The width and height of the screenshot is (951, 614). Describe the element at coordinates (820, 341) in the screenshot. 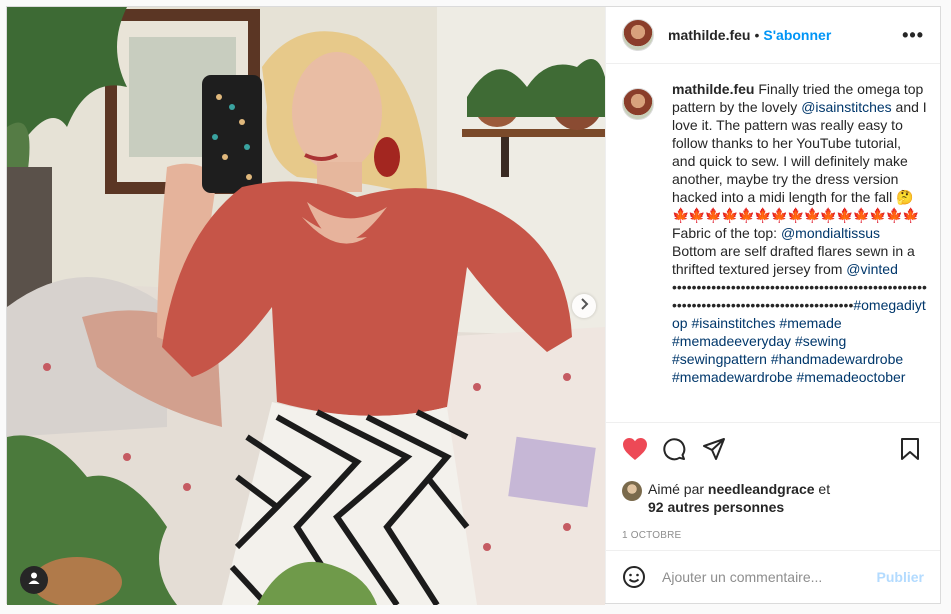

I see `caption-link: #sewing` at that location.